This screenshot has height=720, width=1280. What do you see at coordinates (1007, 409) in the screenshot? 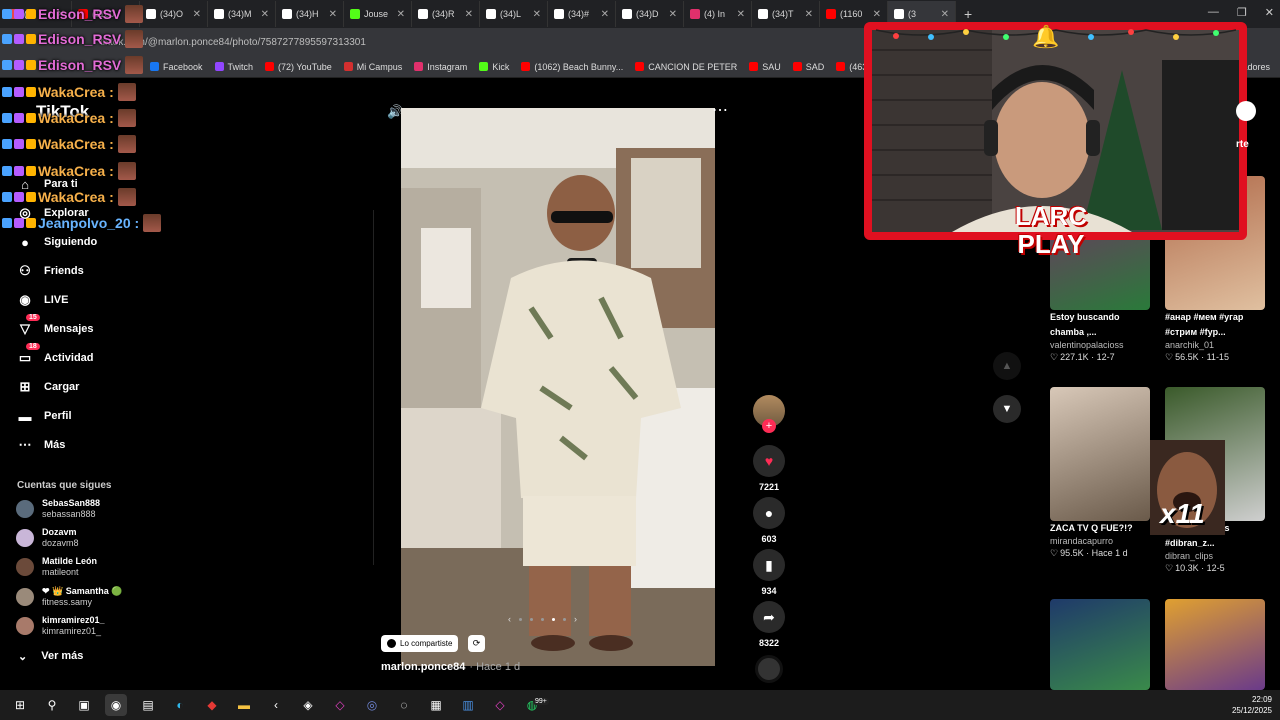
I see `next-post-button: ▼` at bounding box center [1007, 409].